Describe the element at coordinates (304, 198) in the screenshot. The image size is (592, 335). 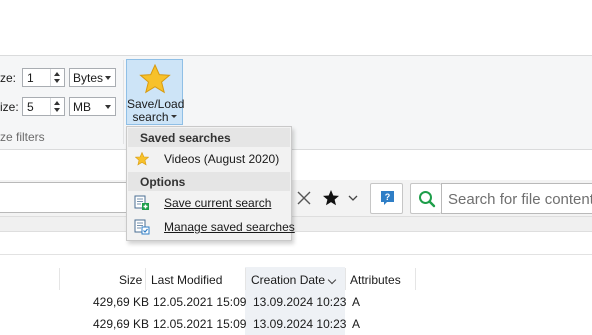
I see `clear-icon` at that location.